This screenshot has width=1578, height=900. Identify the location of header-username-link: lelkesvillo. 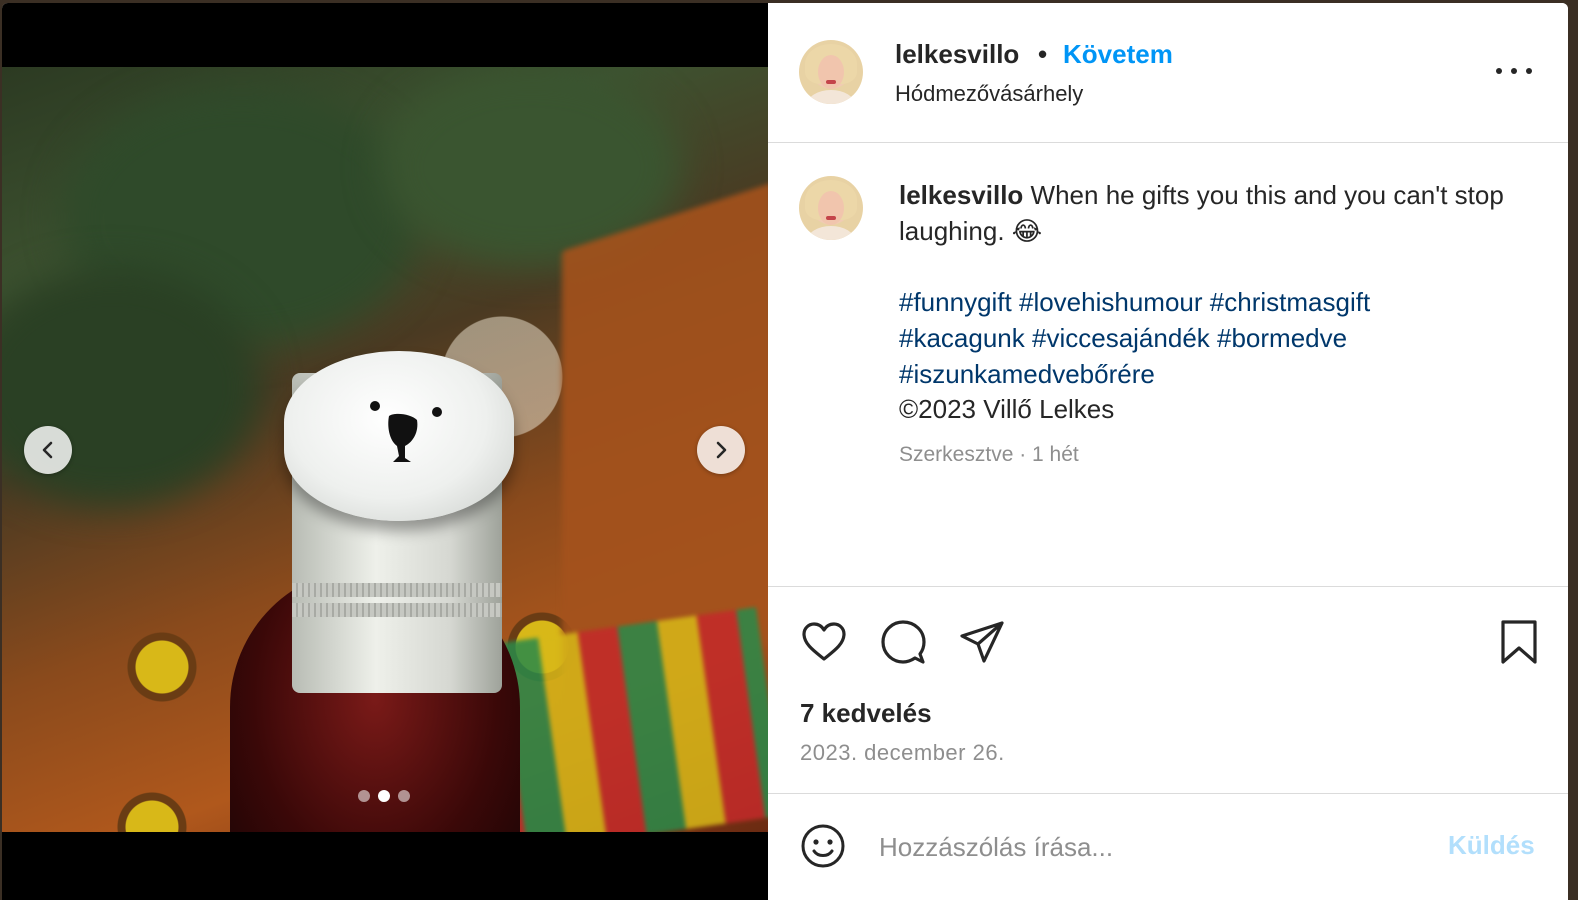
(957, 54).